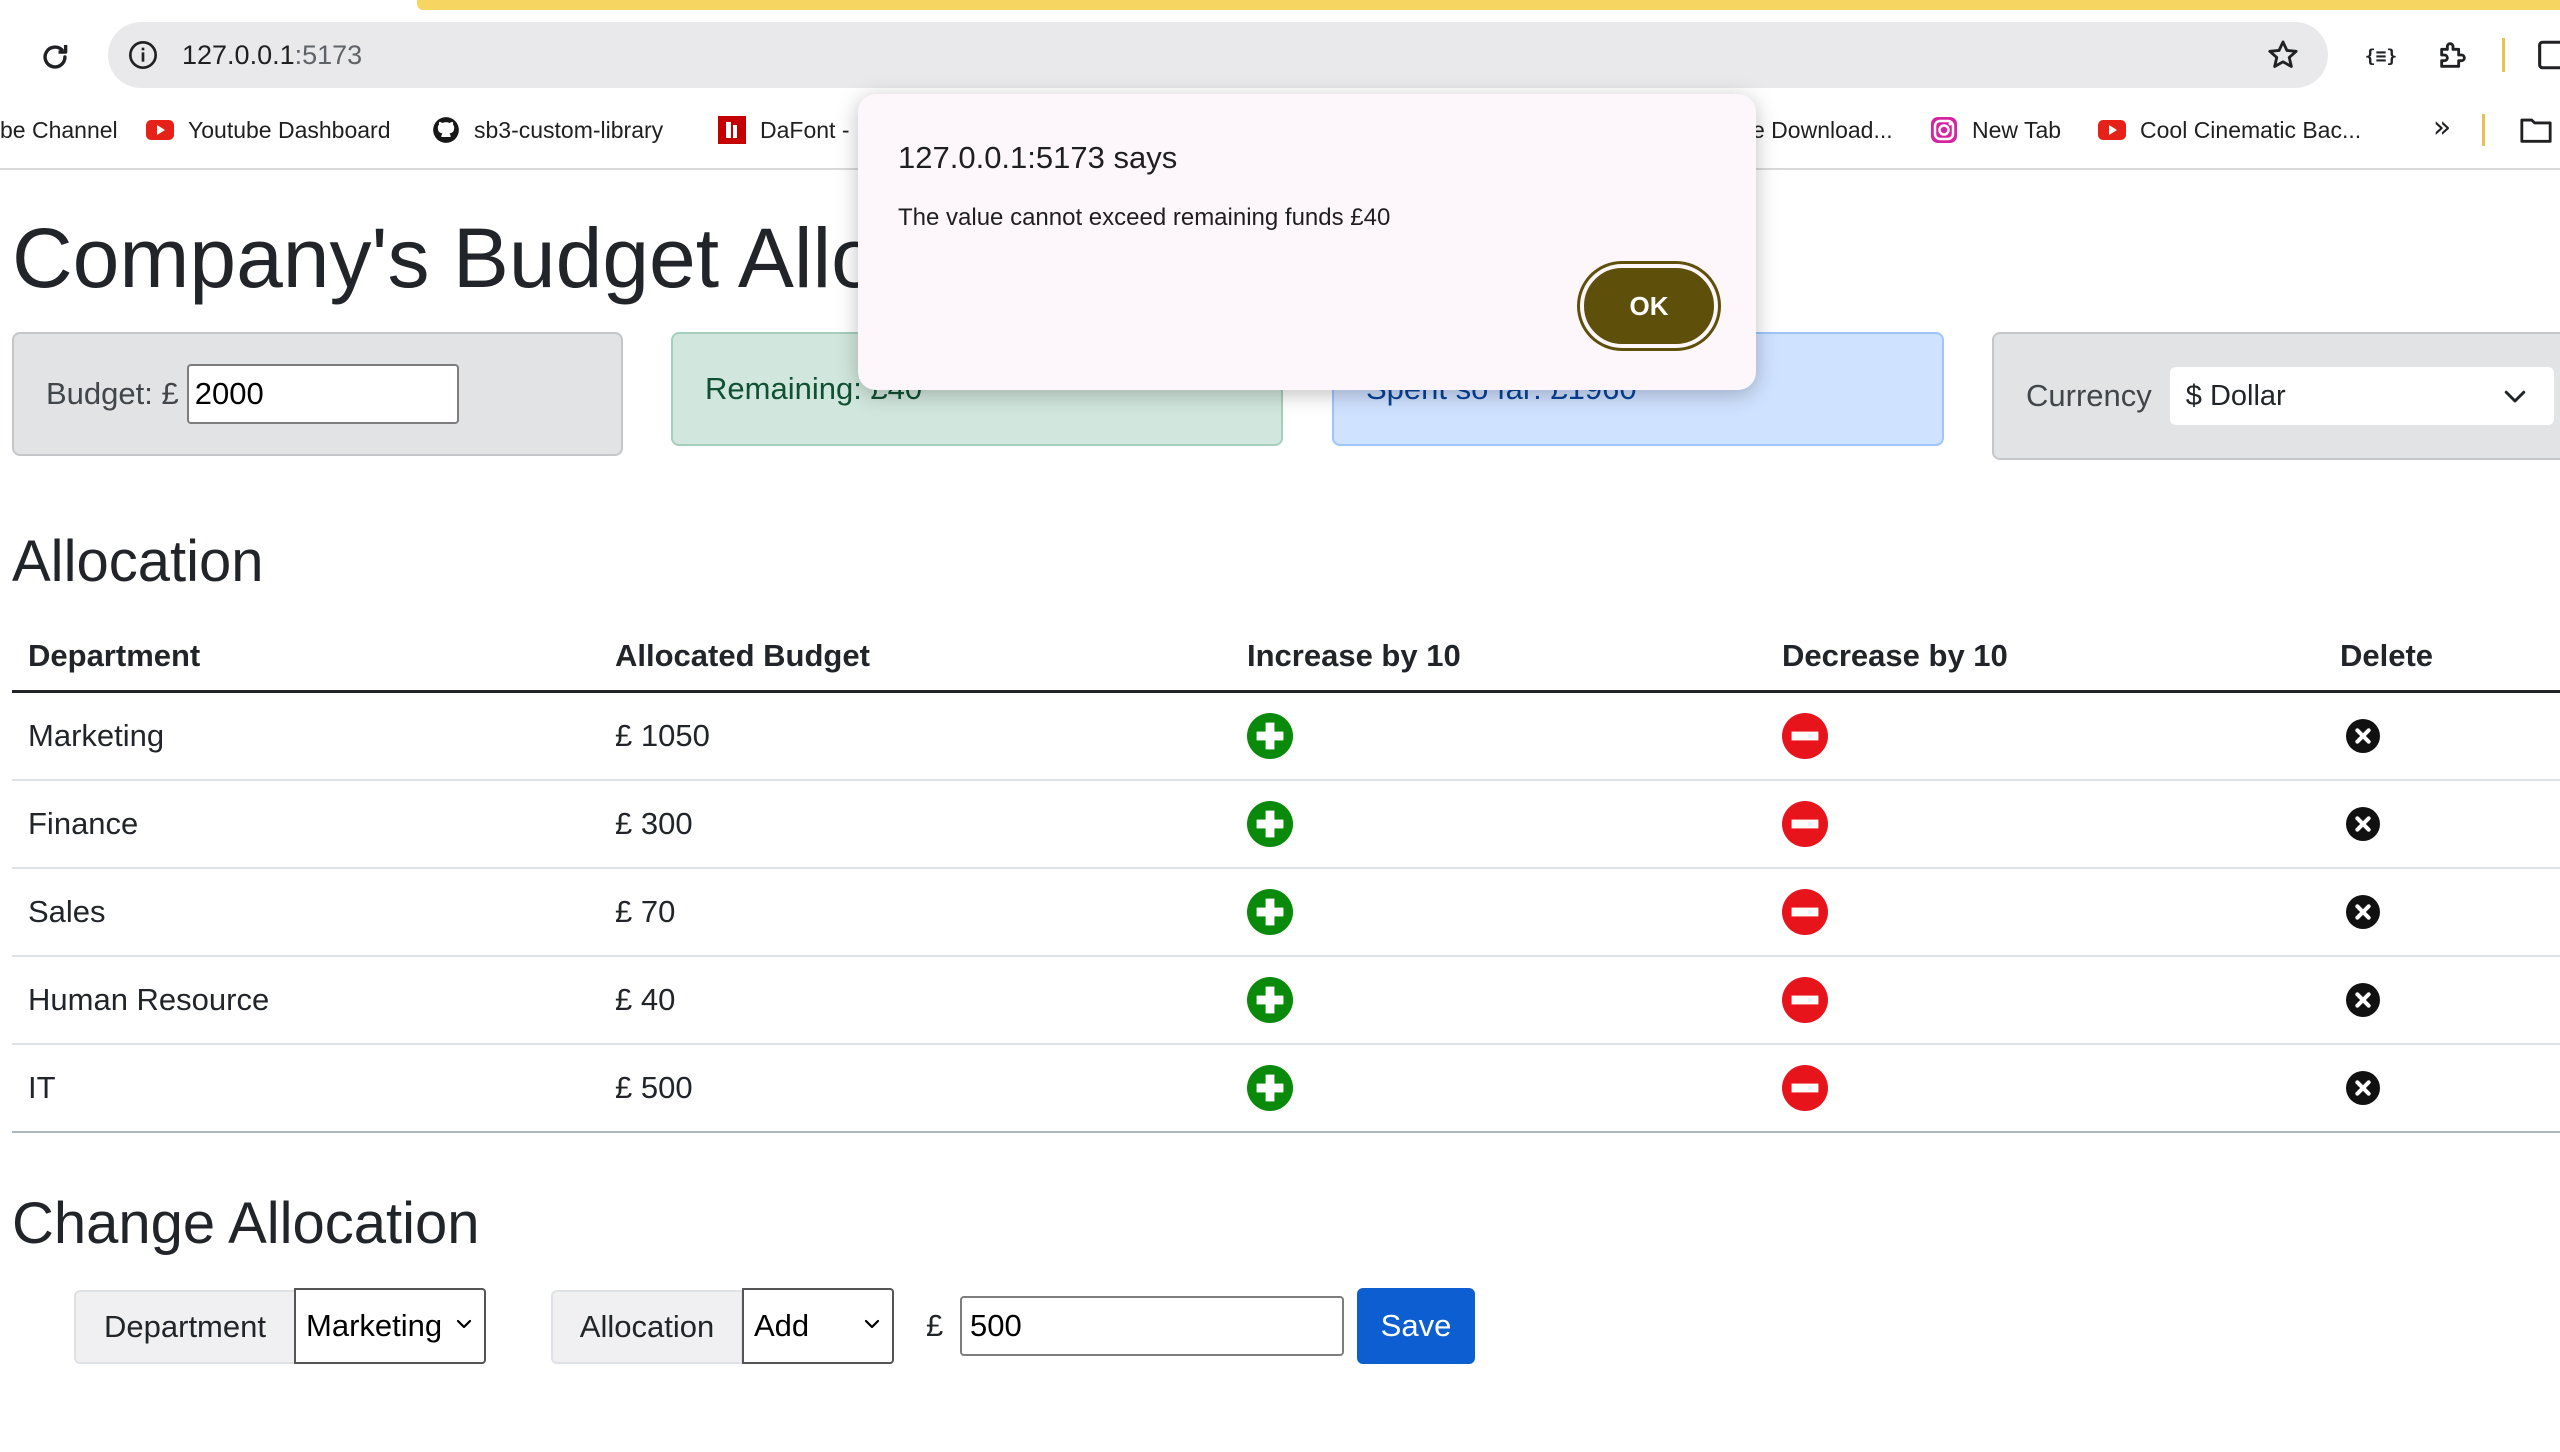 The width and height of the screenshot is (2560, 1452). Describe the element at coordinates (143, 55) in the screenshot. I see `site-info-icon` at that location.